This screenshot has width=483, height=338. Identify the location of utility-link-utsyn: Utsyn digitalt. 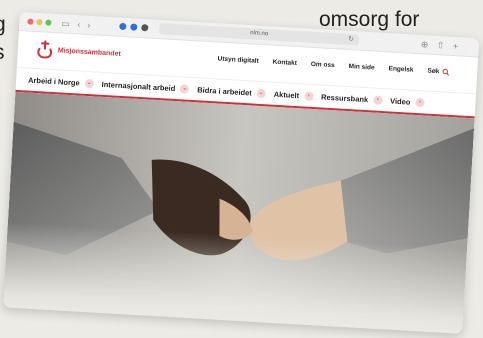
(238, 59).